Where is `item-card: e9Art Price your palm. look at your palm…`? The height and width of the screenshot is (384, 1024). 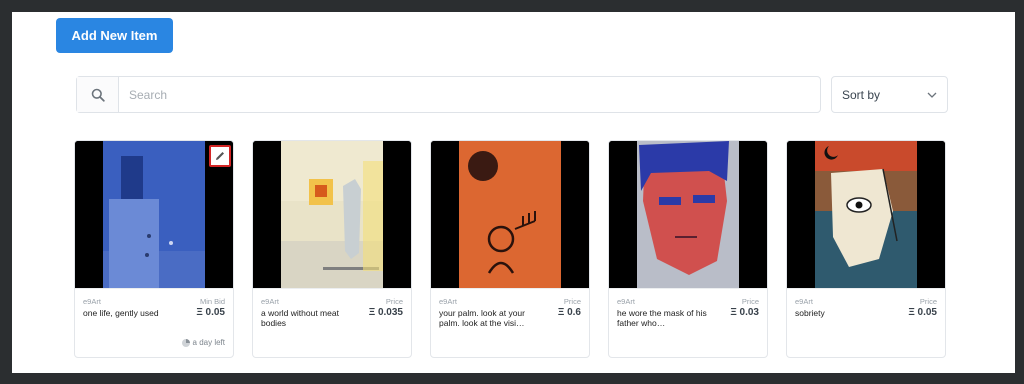 item-card: e9Art Price your palm. look at your palm… is located at coordinates (510, 249).